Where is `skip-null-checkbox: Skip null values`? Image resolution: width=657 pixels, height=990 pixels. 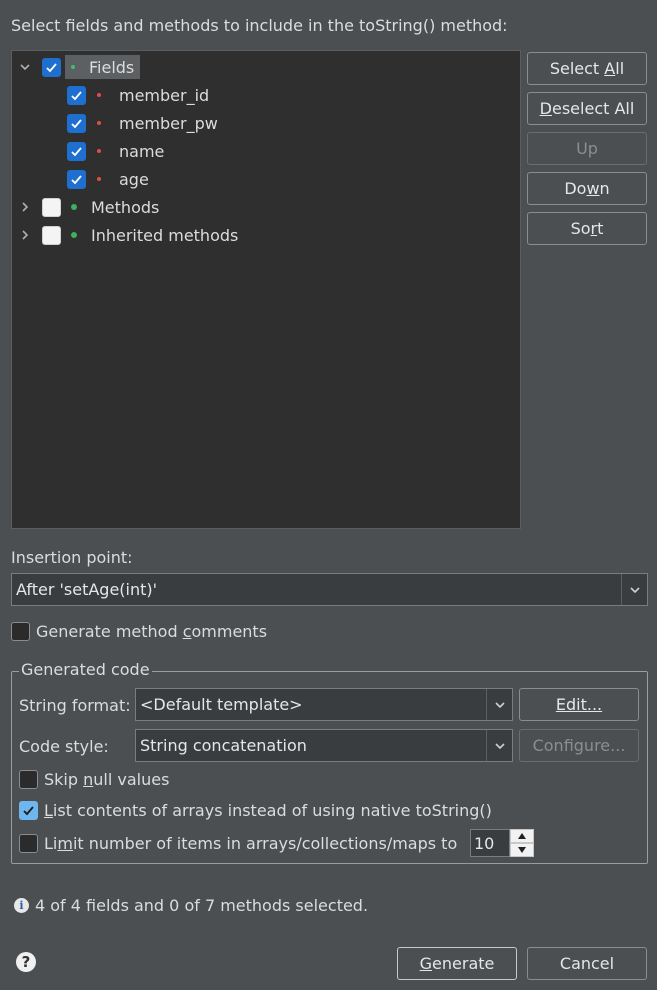
skip-null-checkbox: Skip null values is located at coordinates (94, 779).